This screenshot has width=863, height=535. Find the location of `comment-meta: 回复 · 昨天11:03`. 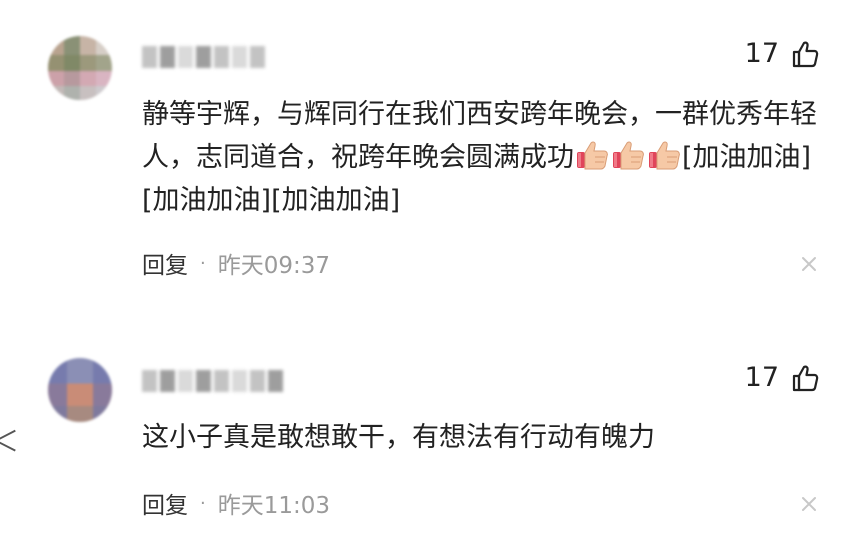

comment-meta: 回复 · 昨天11:03 is located at coordinates (236, 503).